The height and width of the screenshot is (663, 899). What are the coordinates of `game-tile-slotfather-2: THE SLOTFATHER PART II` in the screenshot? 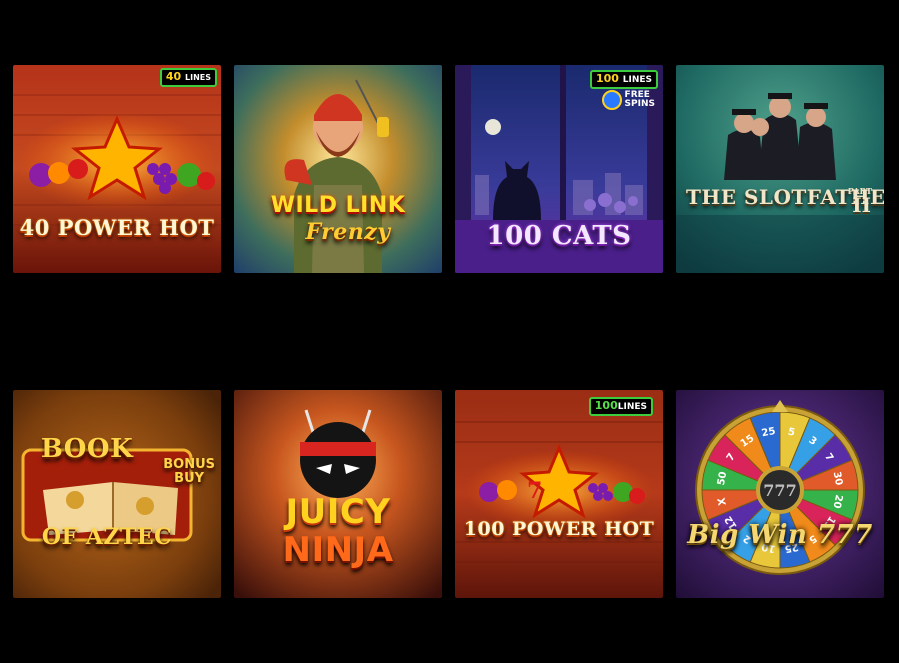 It's located at (780, 169).